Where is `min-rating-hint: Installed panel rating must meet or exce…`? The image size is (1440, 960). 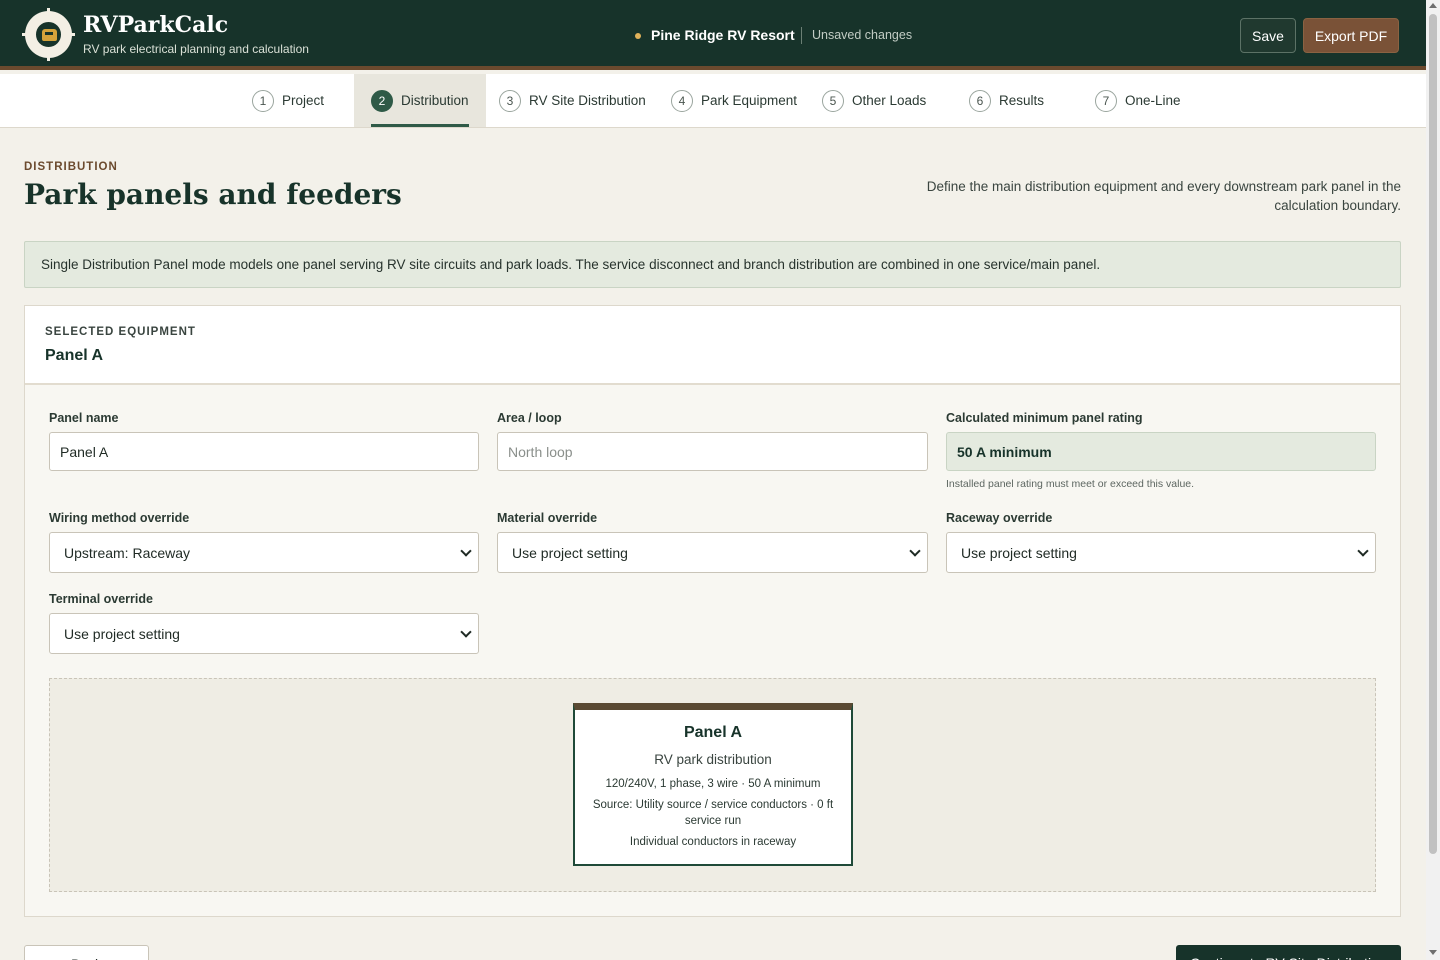
min-rating-hint: Installed panel rating must meet or exce… is located at coordinates (1070, 484).